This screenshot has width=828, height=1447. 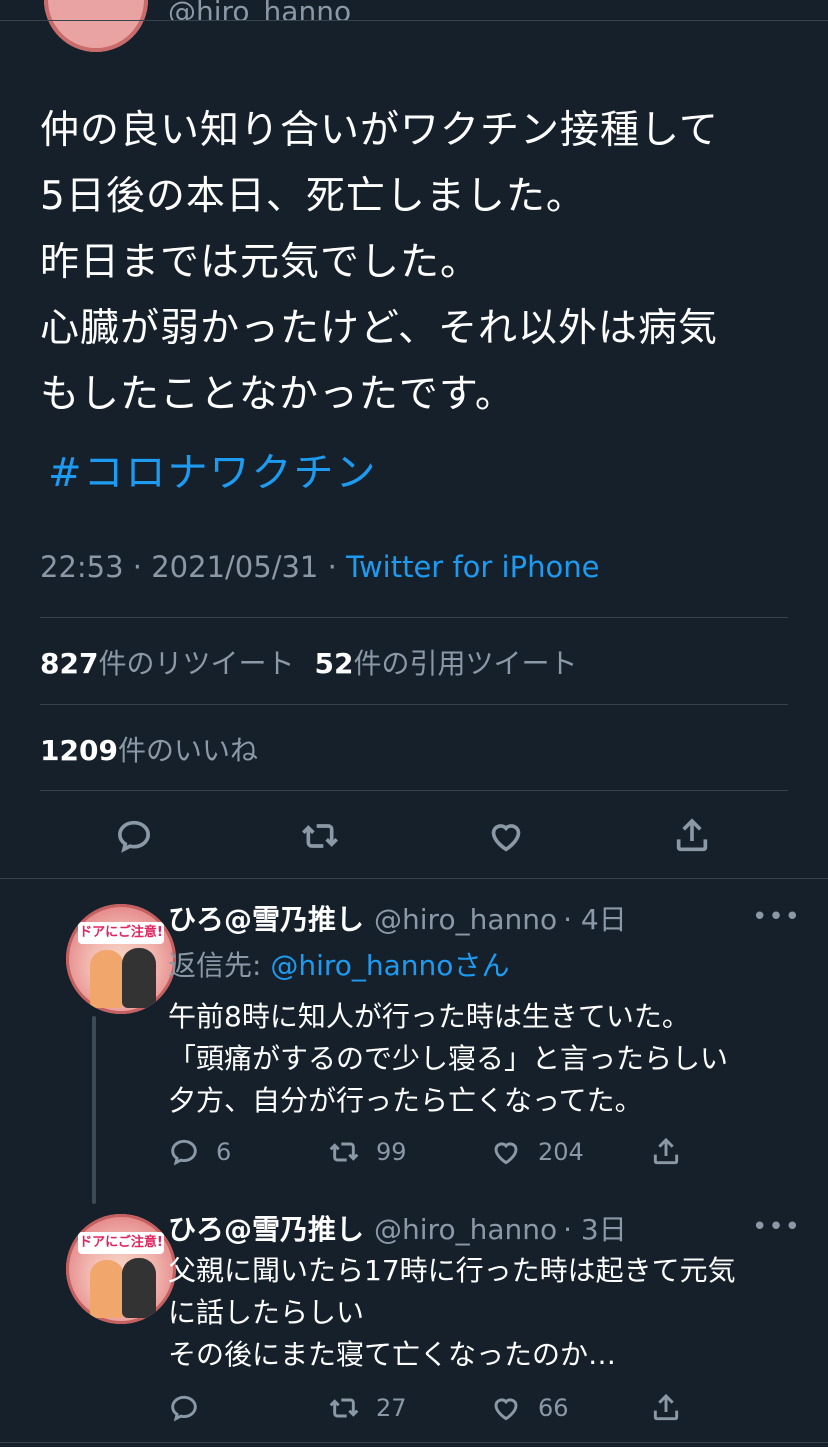 I want to click on likes-count: 1209, so click(x=79, y=750).